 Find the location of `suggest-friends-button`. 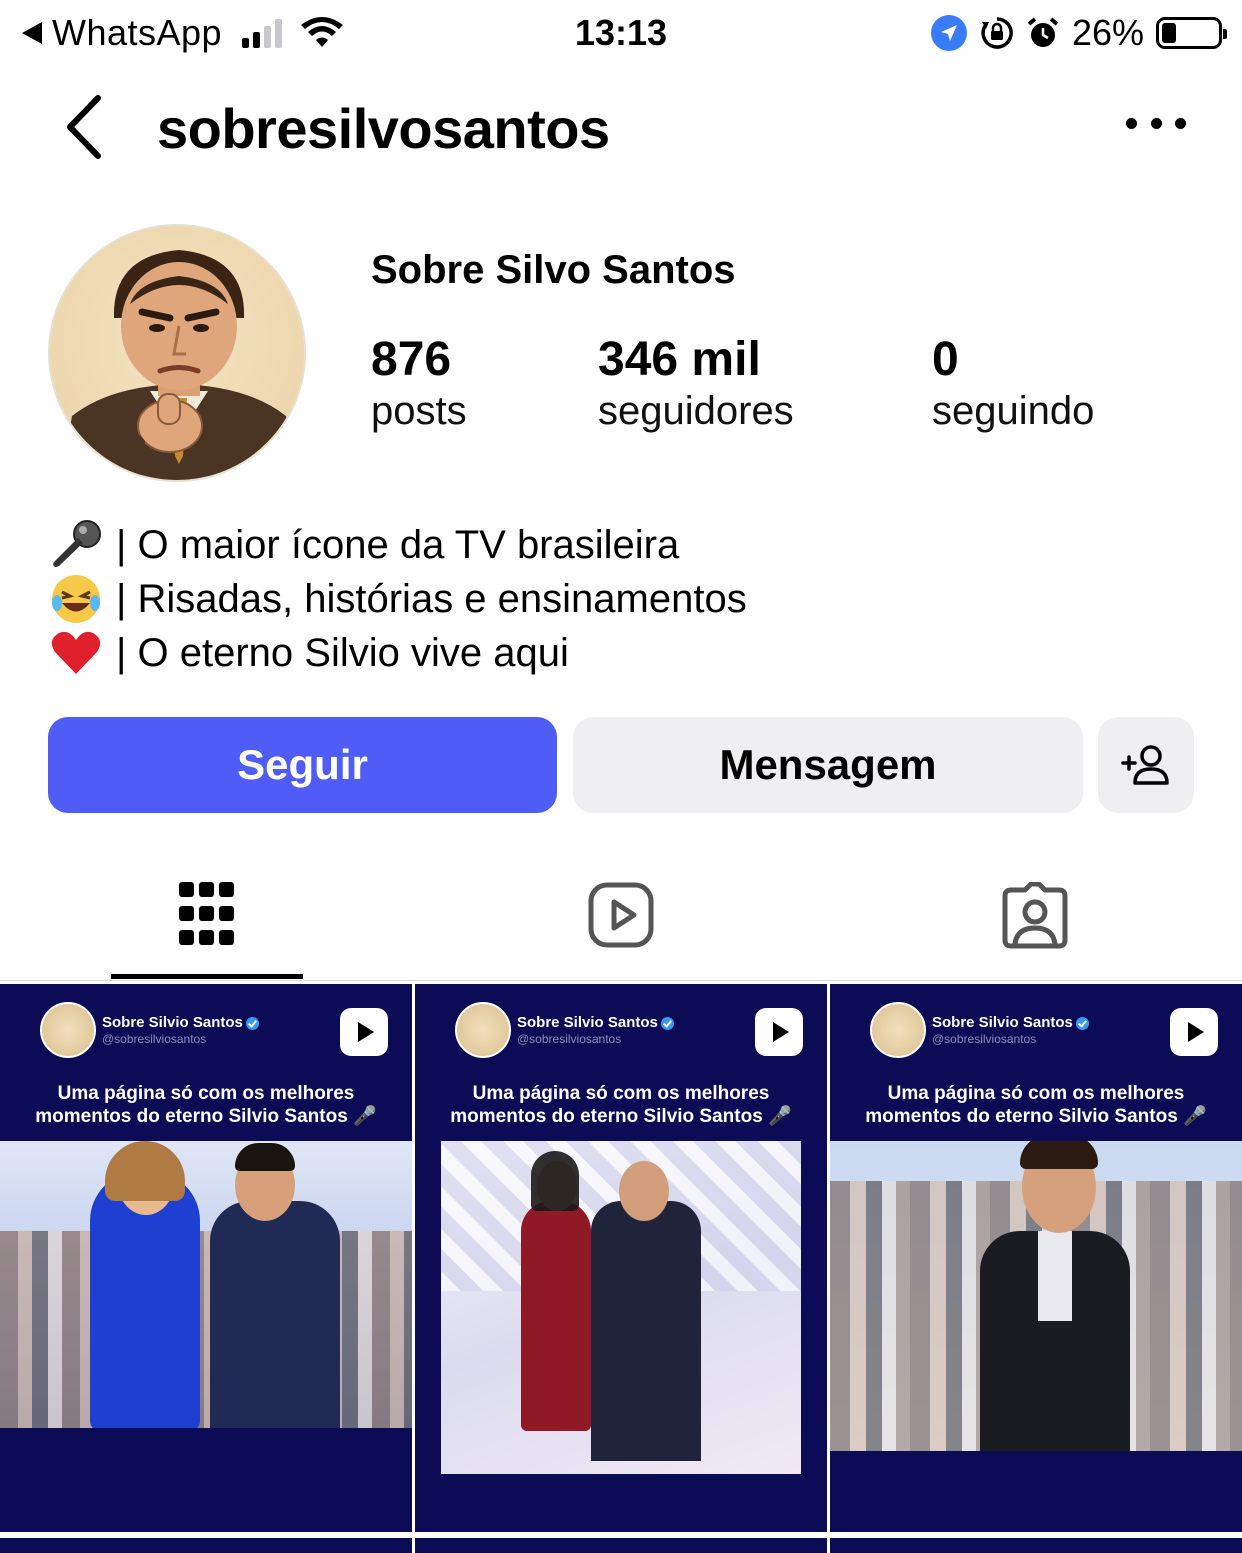

suggest-friends-button is located at coordinates (1146, 765).